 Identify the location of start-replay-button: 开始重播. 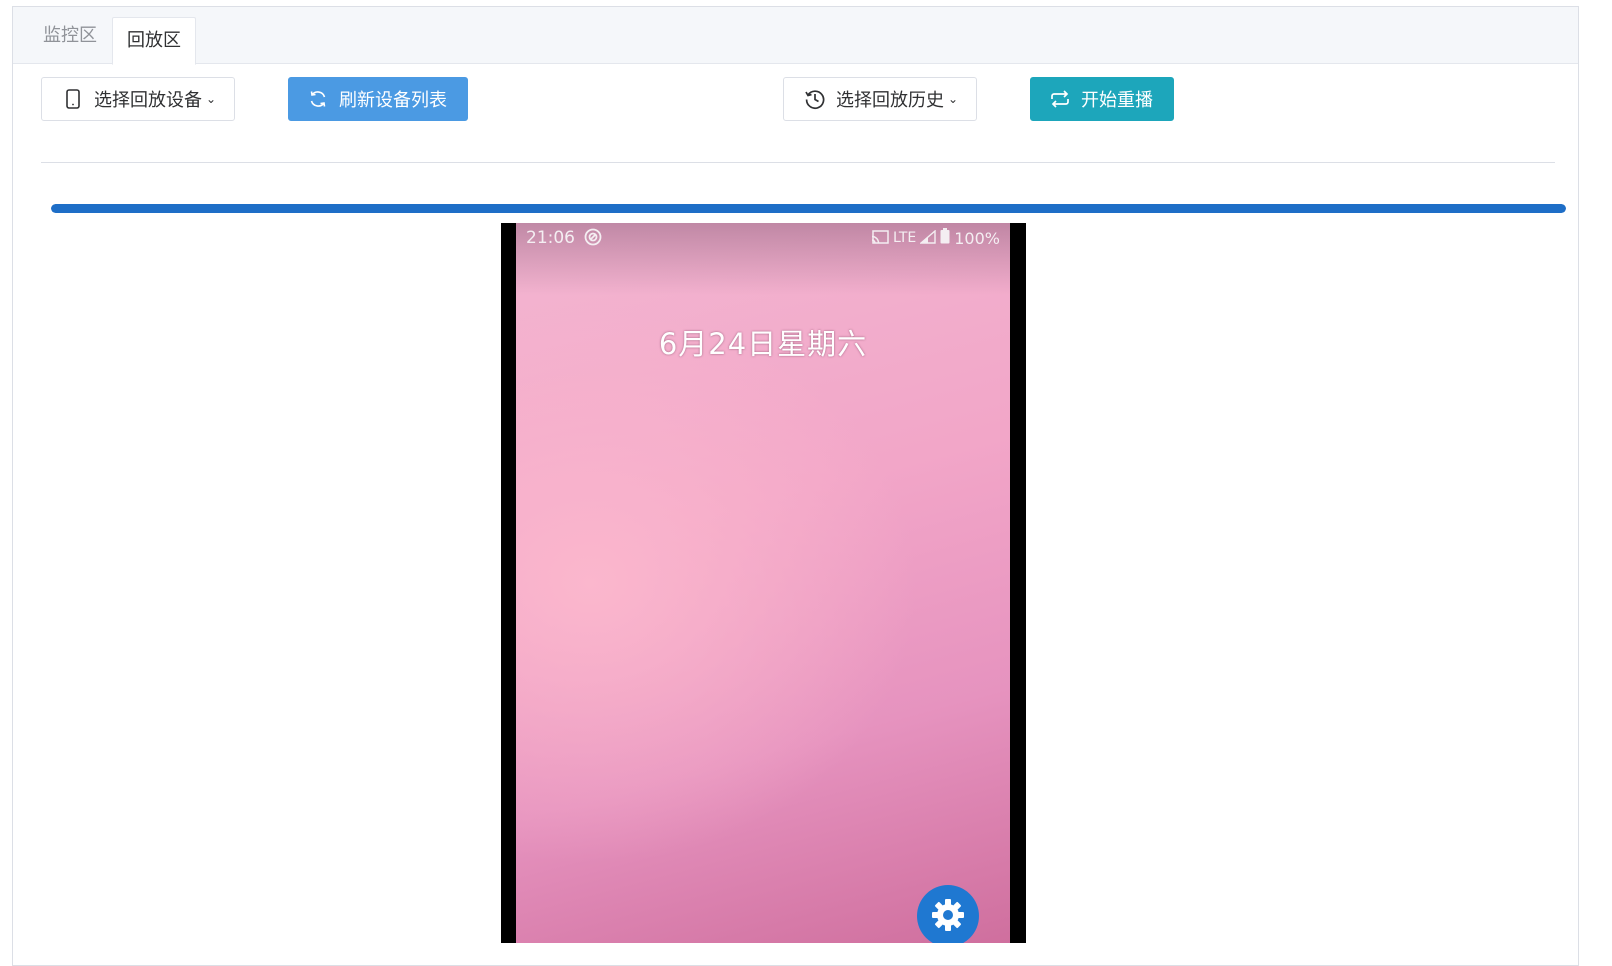
(1102, 99).